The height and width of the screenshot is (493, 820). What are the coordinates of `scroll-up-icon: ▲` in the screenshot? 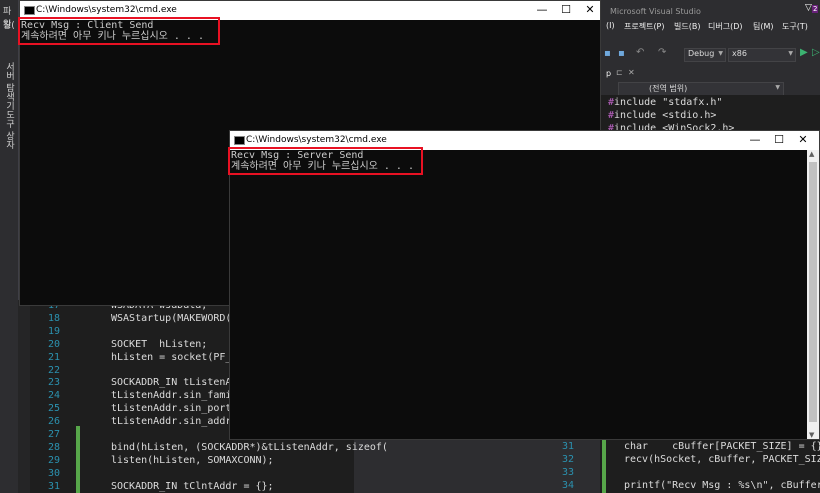 It's located at (811, 154).